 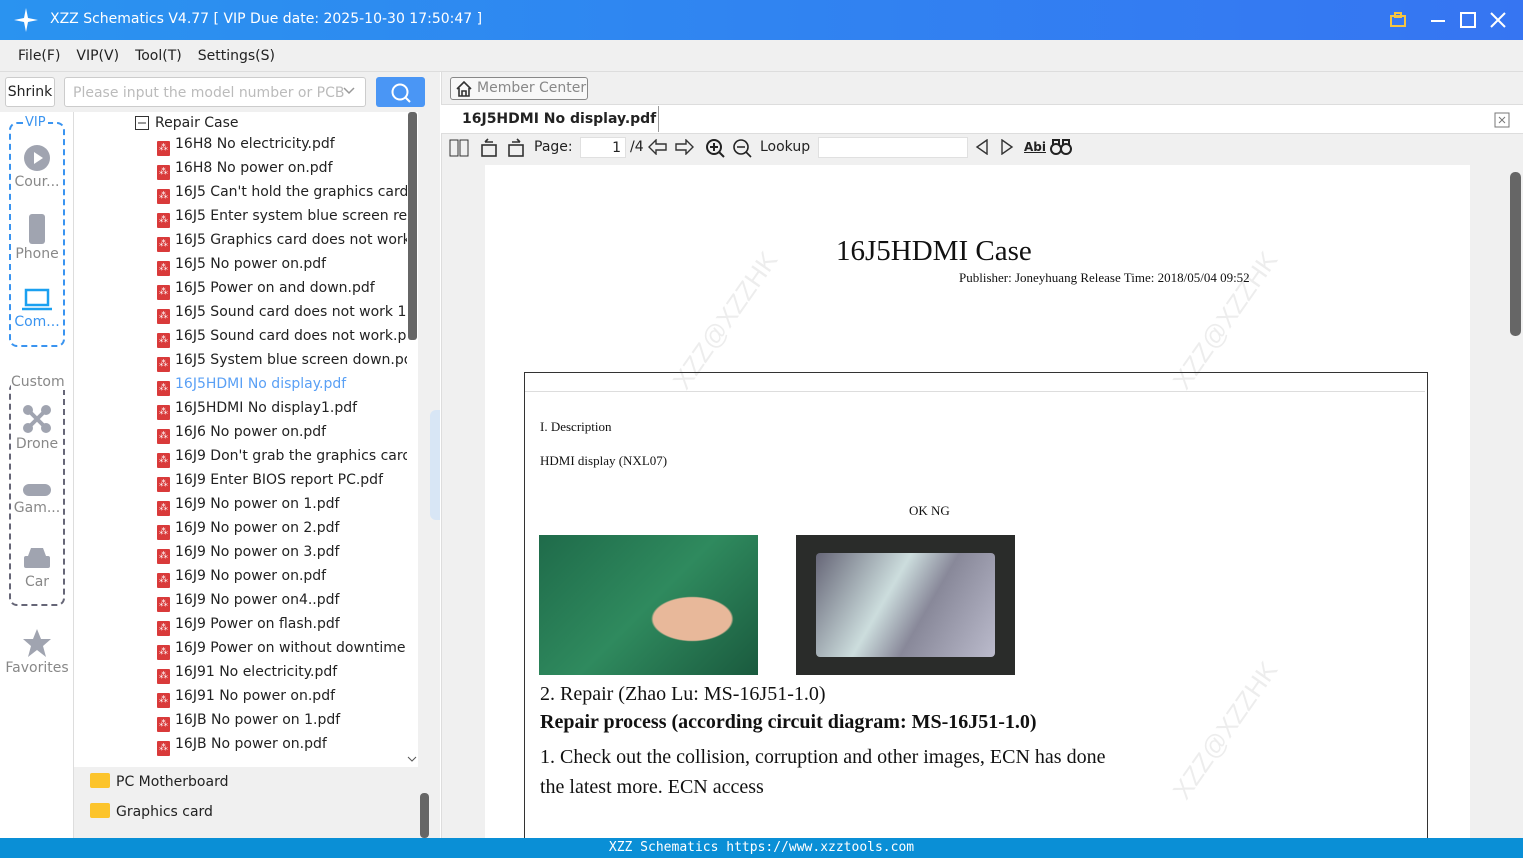 What do you see at coordinates (684, 147) in the screenshot?
I see `next-page-icon` at bounding box center [684, 147].